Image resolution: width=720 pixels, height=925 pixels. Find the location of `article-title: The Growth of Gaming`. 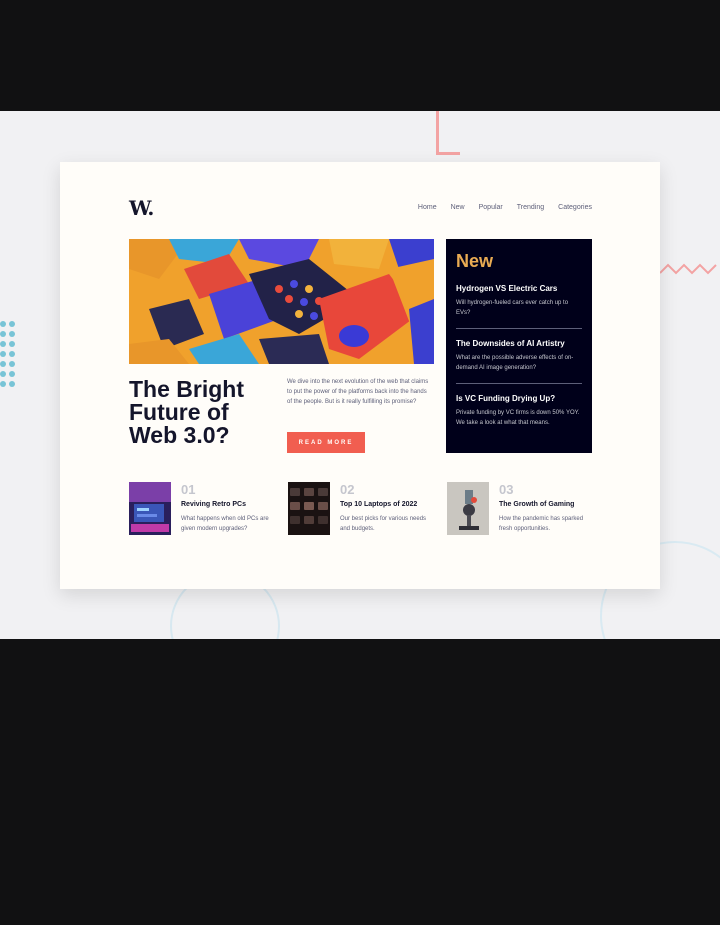

article-title: The Growth of Gaming is located at coordinates (545, 504).